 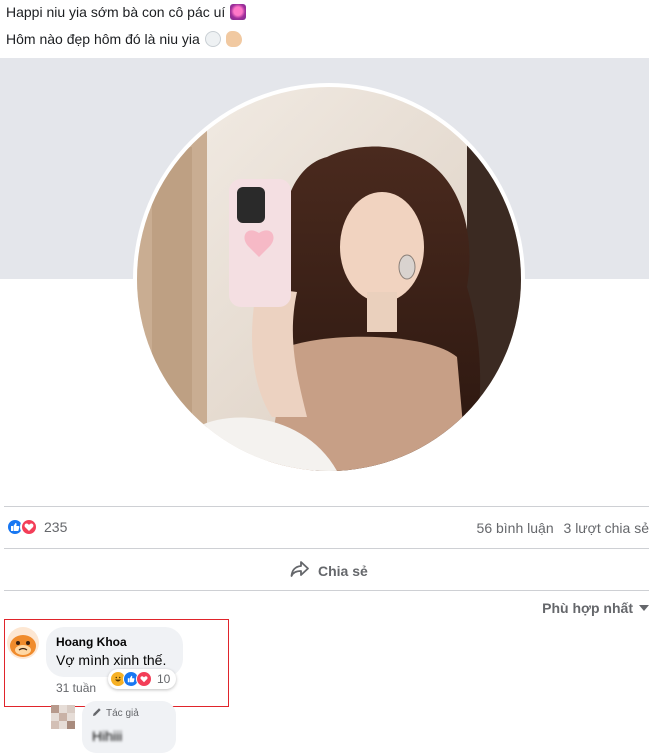 I want to click on face-emoji-icon, so click(x=212, y=39).